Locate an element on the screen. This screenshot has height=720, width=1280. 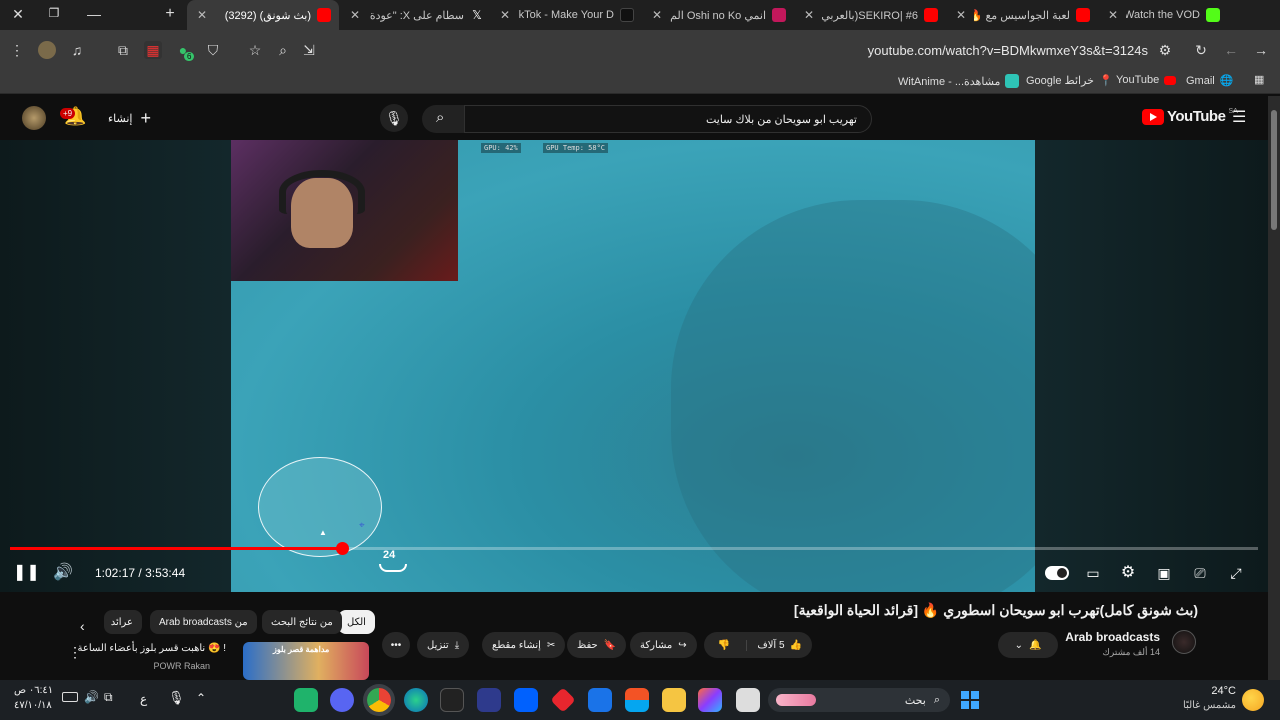
profile-avatar is located at coordinates (47, 50).